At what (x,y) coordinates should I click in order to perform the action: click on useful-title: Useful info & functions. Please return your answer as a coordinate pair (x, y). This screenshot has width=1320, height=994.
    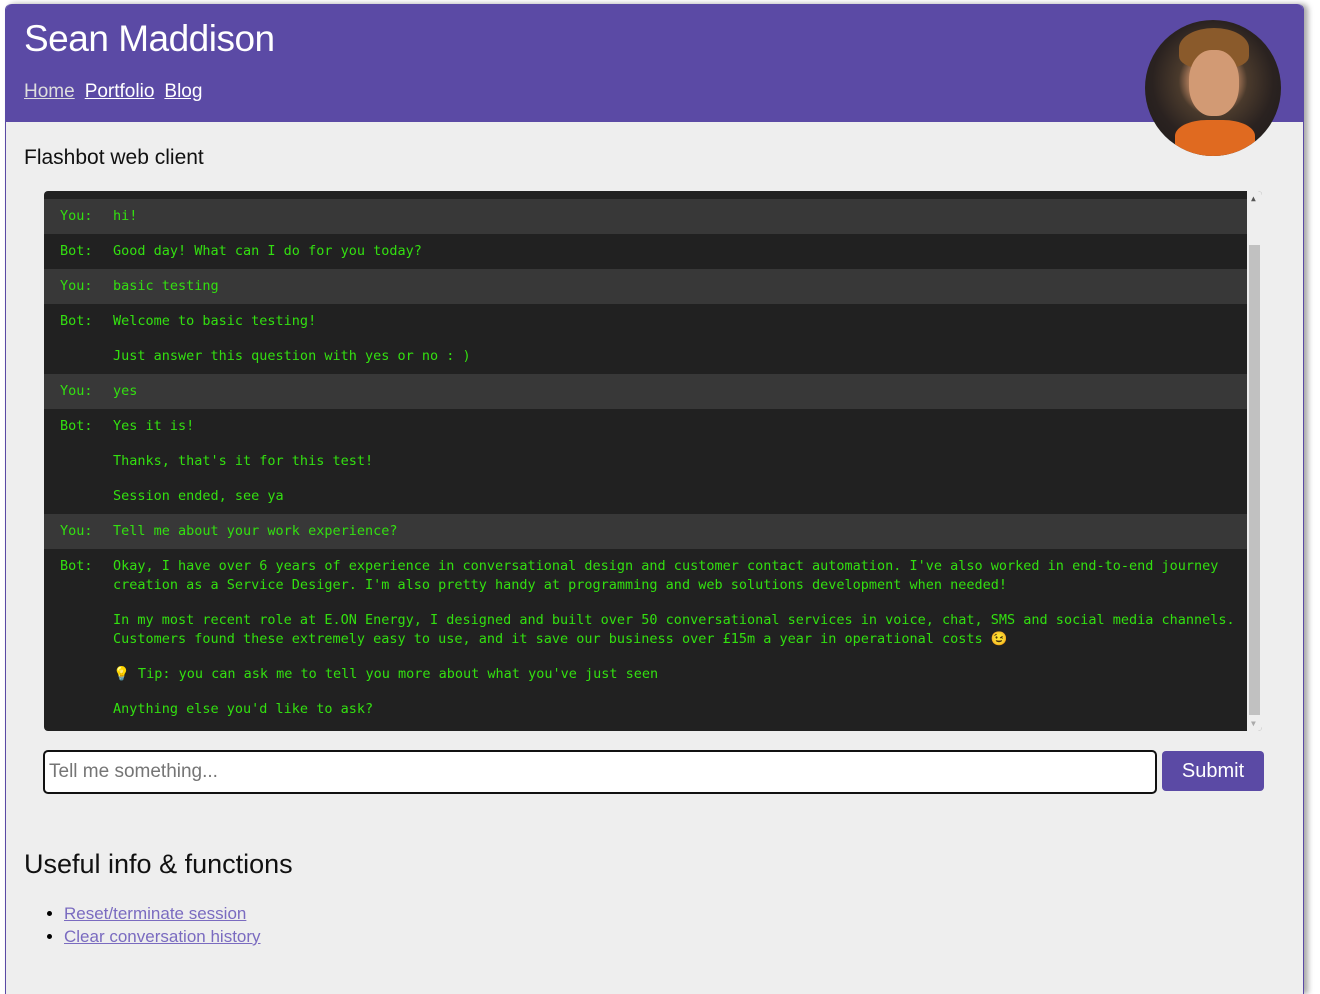
    Looking at the image, I should click on (158, 864).